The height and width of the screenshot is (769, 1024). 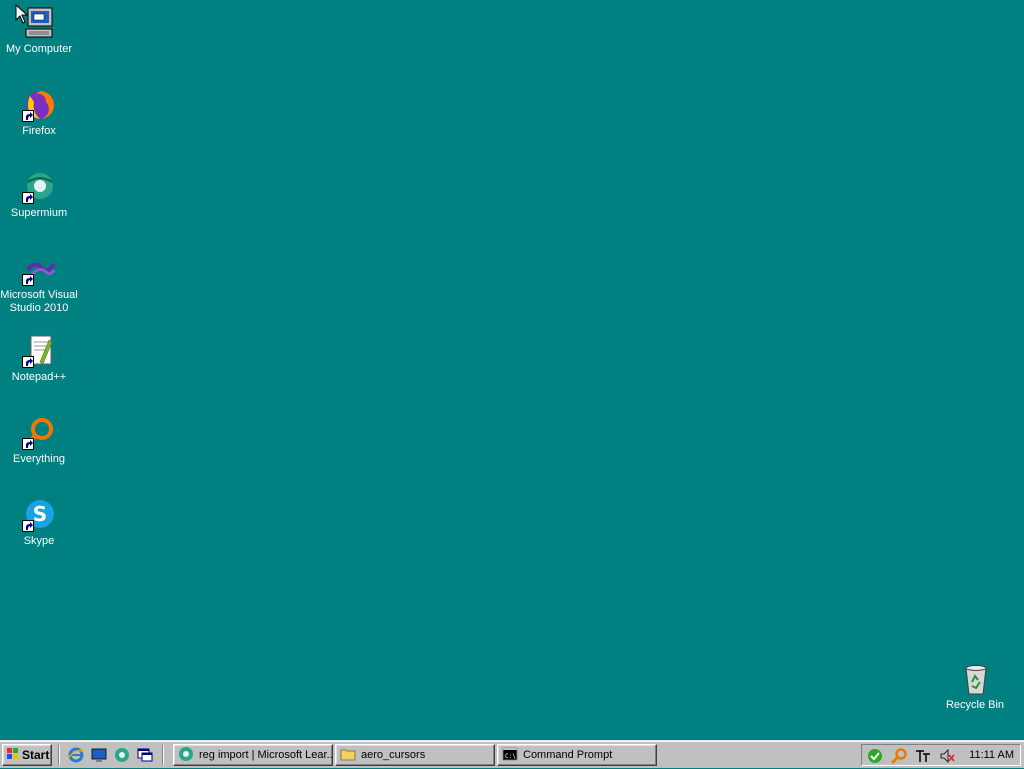 I want to click on task-button-label: Command Prompt, so click(x=568, y=755).